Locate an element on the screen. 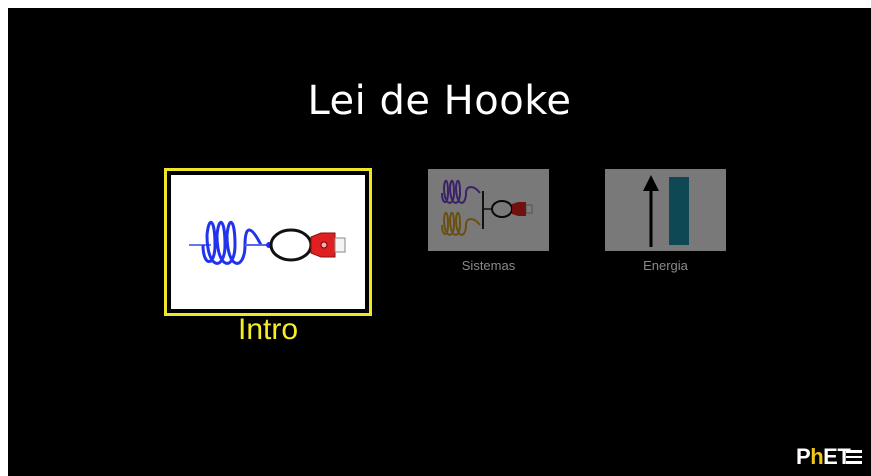  page-title: Lei de Hooke is located at coordinates (439, 101).